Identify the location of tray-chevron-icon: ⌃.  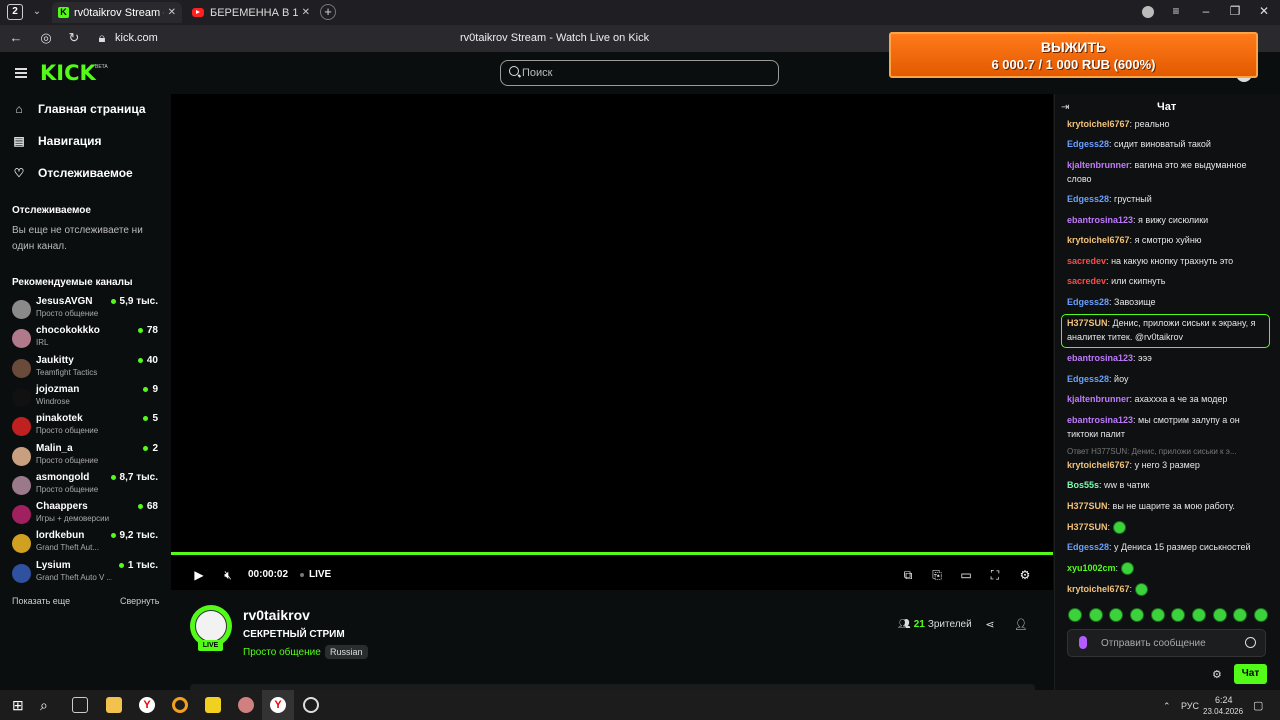
(1167, 706).